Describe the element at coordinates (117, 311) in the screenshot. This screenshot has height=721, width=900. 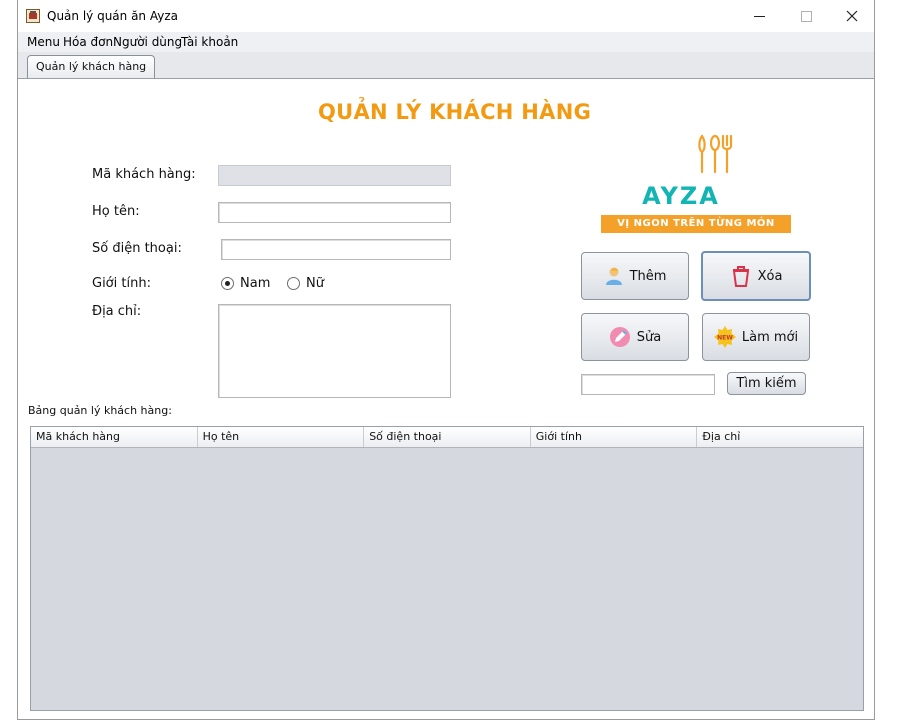
I see `address-label: Địa chỉ:` at that location.